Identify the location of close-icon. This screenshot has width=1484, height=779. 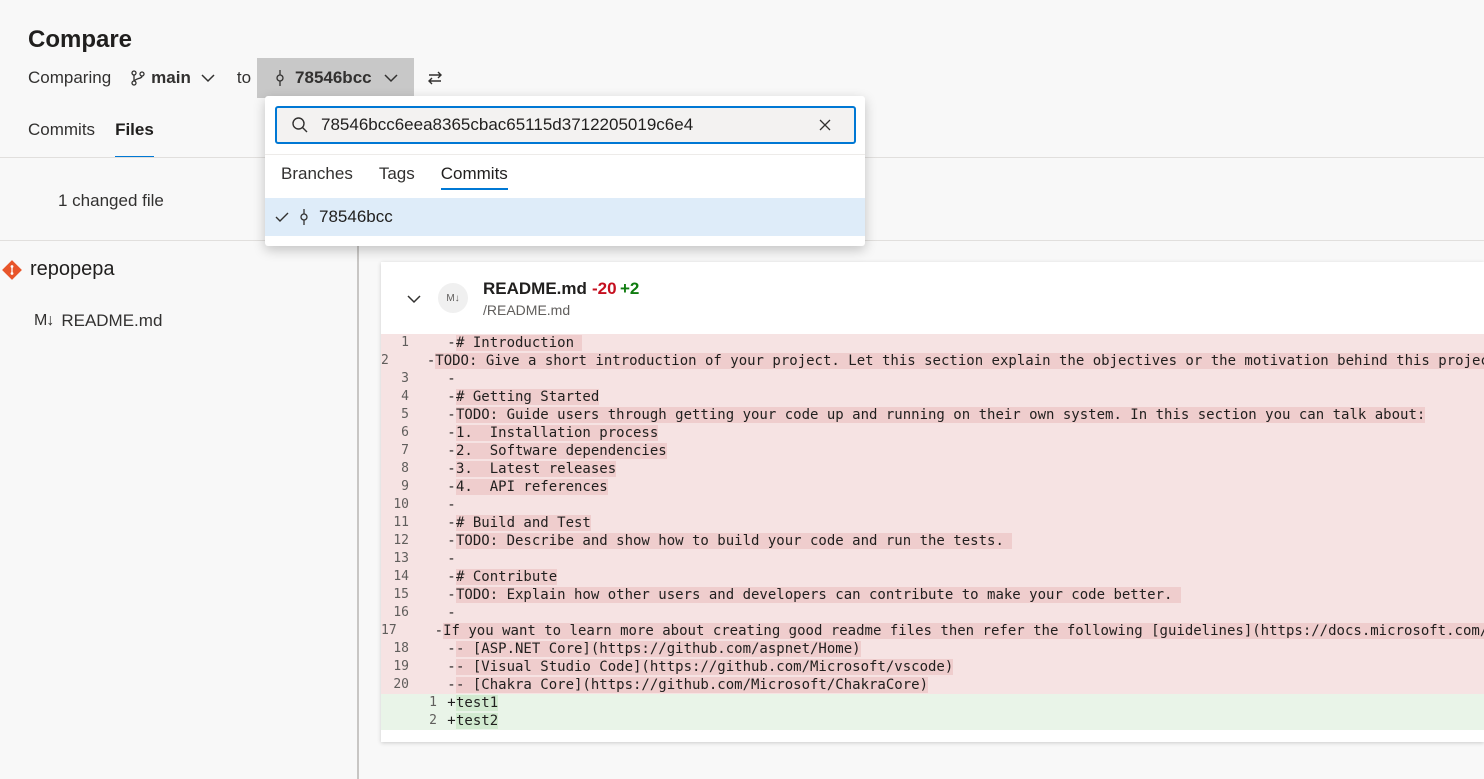
(825, 125).